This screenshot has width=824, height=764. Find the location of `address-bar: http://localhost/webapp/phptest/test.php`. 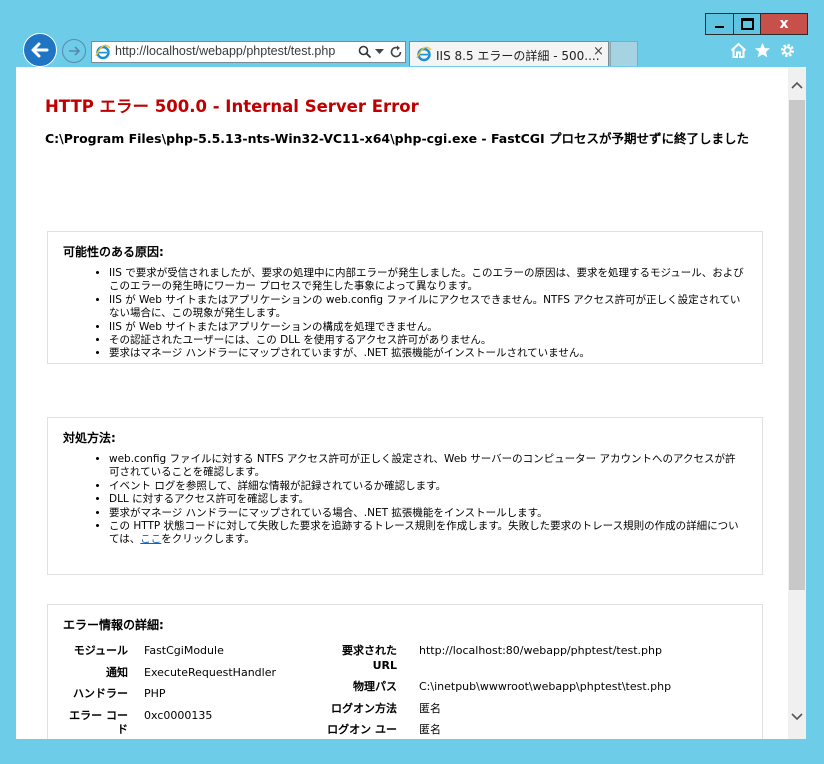

address-bar: http://localhost/webapp/phptest/test.php is located at coordinates (248, 52).